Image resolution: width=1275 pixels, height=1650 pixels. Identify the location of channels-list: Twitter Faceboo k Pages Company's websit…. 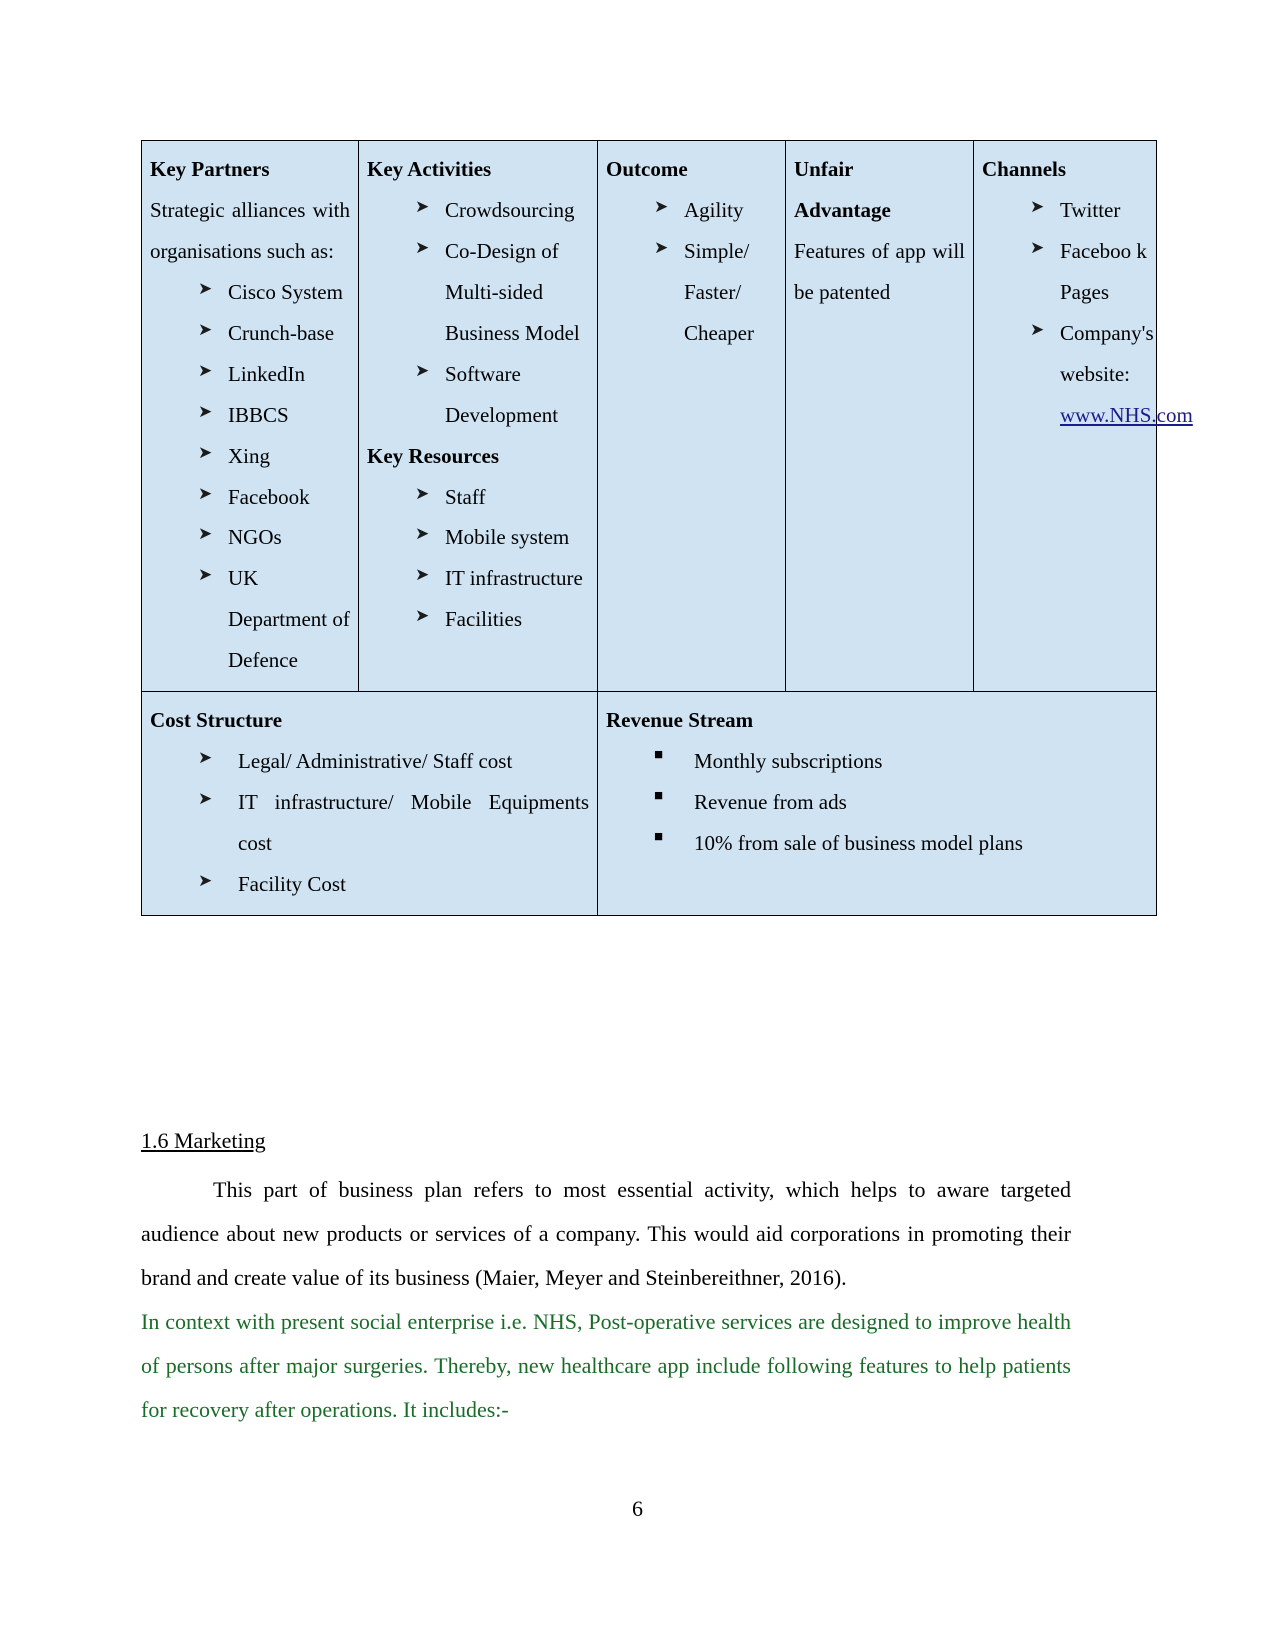
(1087, 313).